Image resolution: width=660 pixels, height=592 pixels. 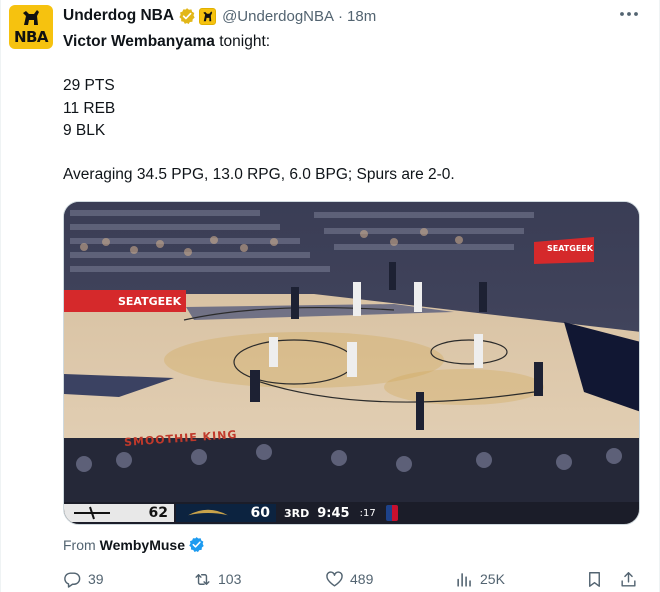 I want to click on tweet-header: Underdog NBA @UnderdogNBA · 18m, so click(x=219, y=16).